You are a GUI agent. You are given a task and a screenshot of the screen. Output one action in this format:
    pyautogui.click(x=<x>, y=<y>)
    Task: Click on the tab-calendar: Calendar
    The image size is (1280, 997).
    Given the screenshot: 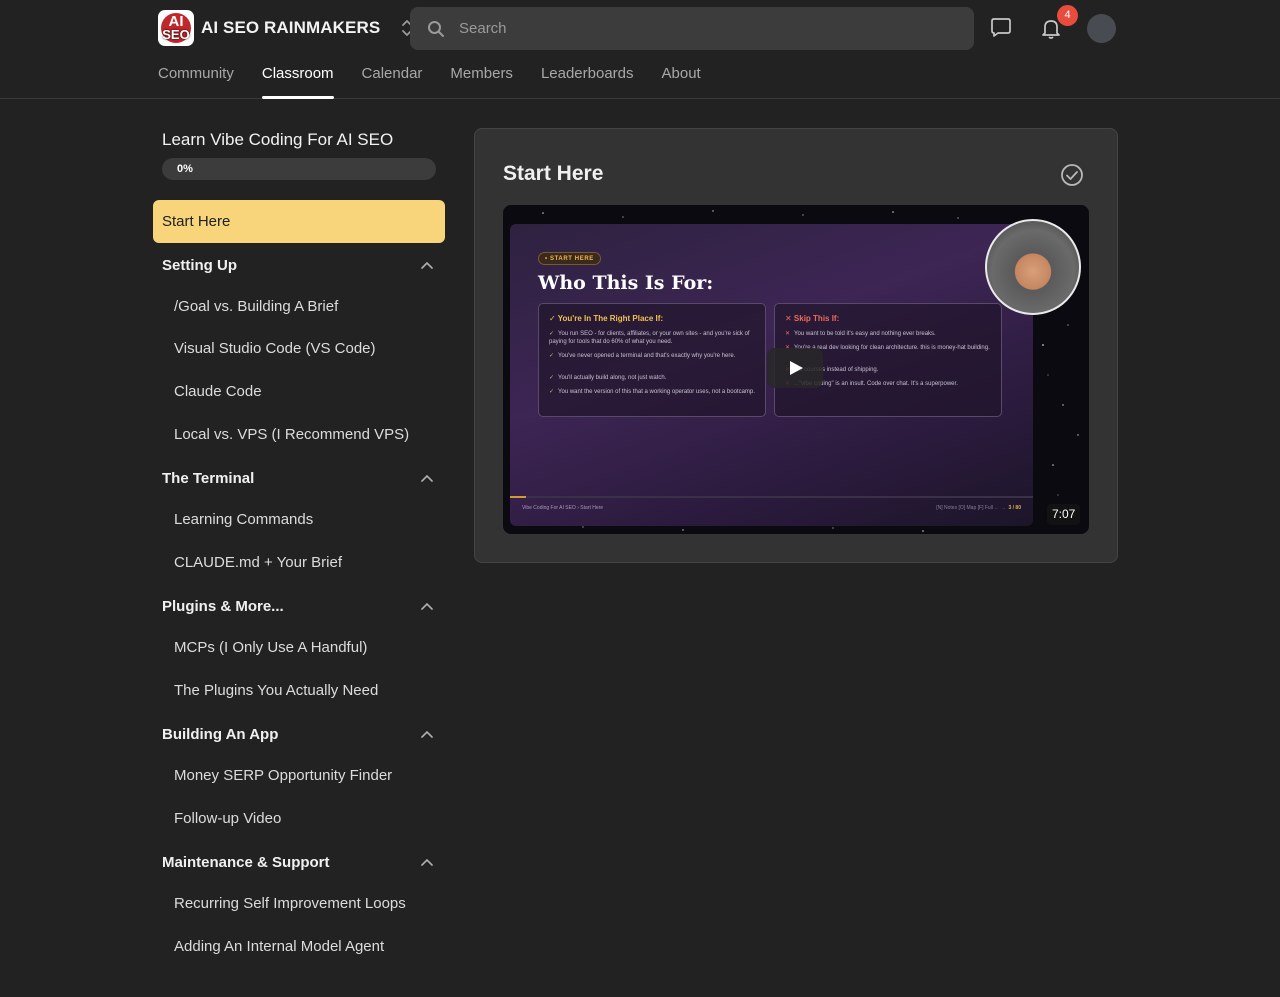 What is the action you would take?
    pyautogui.click(x=392, y=80)
    